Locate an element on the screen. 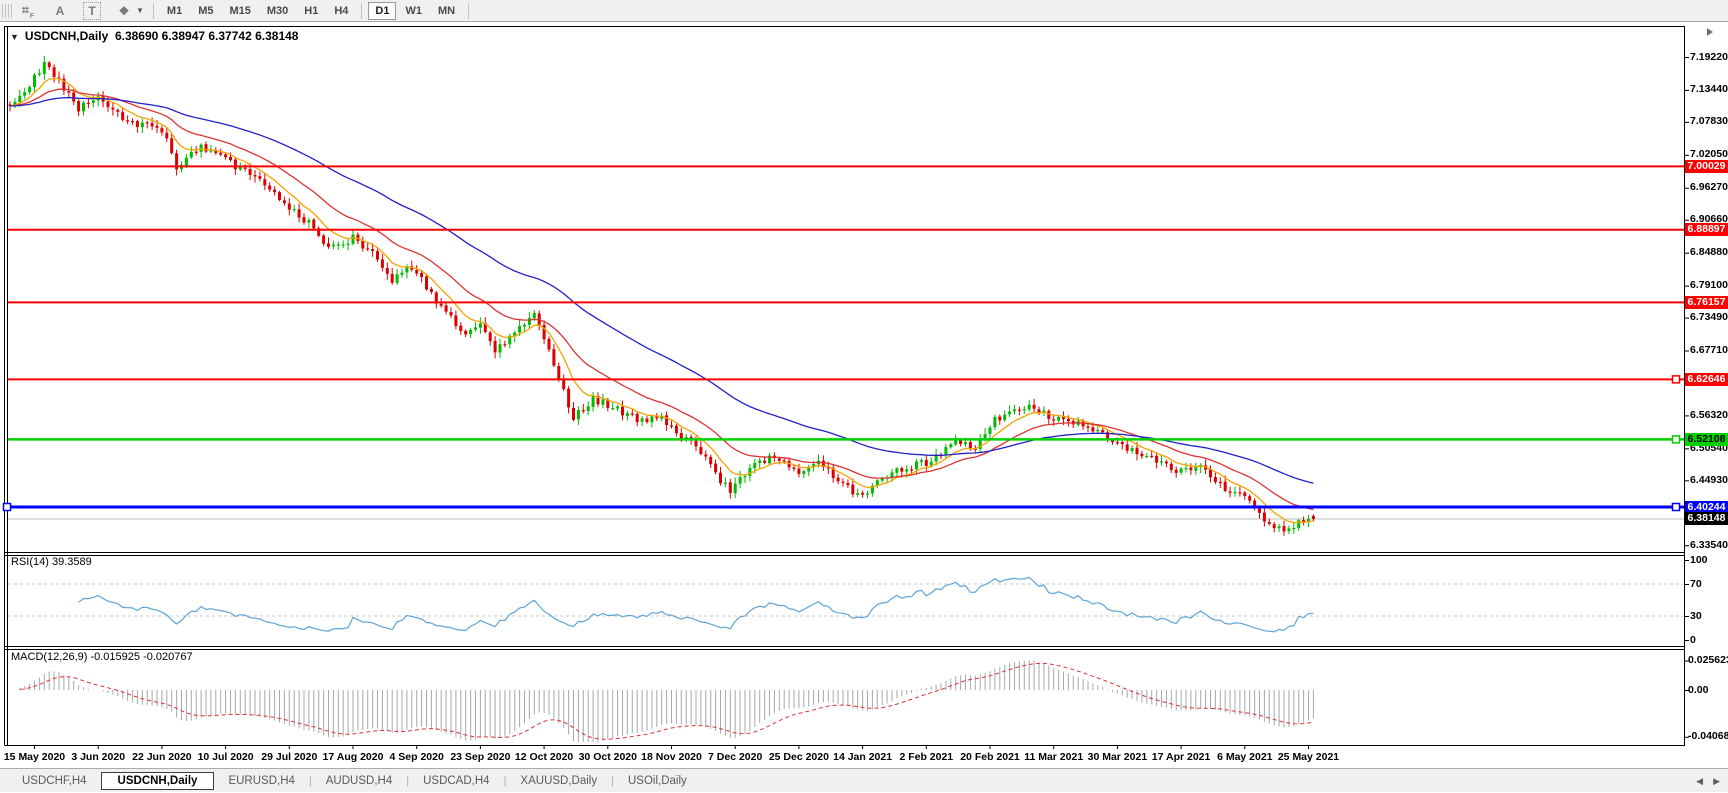 The width and height of the screenshot is (1728, 793). timeframe-button-h1: H1 is located at coordinates (311, 11).